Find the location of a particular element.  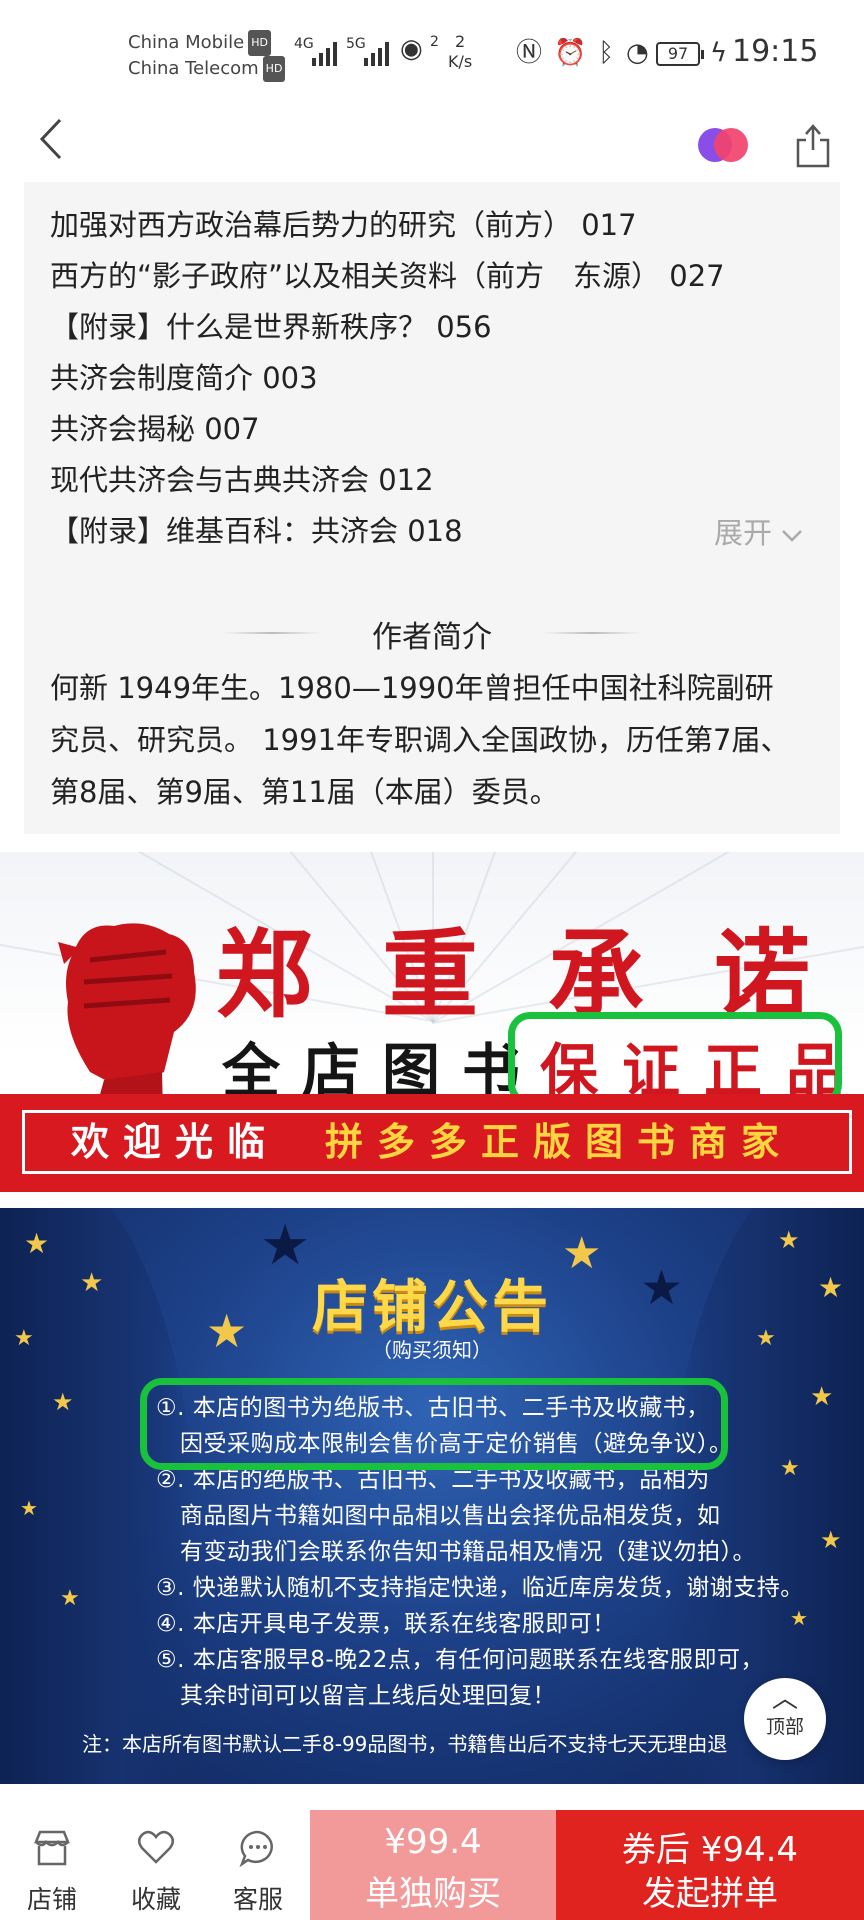

toc-item: 【附录】维基百科：共济会 018 is located at coordinates (256, 531).